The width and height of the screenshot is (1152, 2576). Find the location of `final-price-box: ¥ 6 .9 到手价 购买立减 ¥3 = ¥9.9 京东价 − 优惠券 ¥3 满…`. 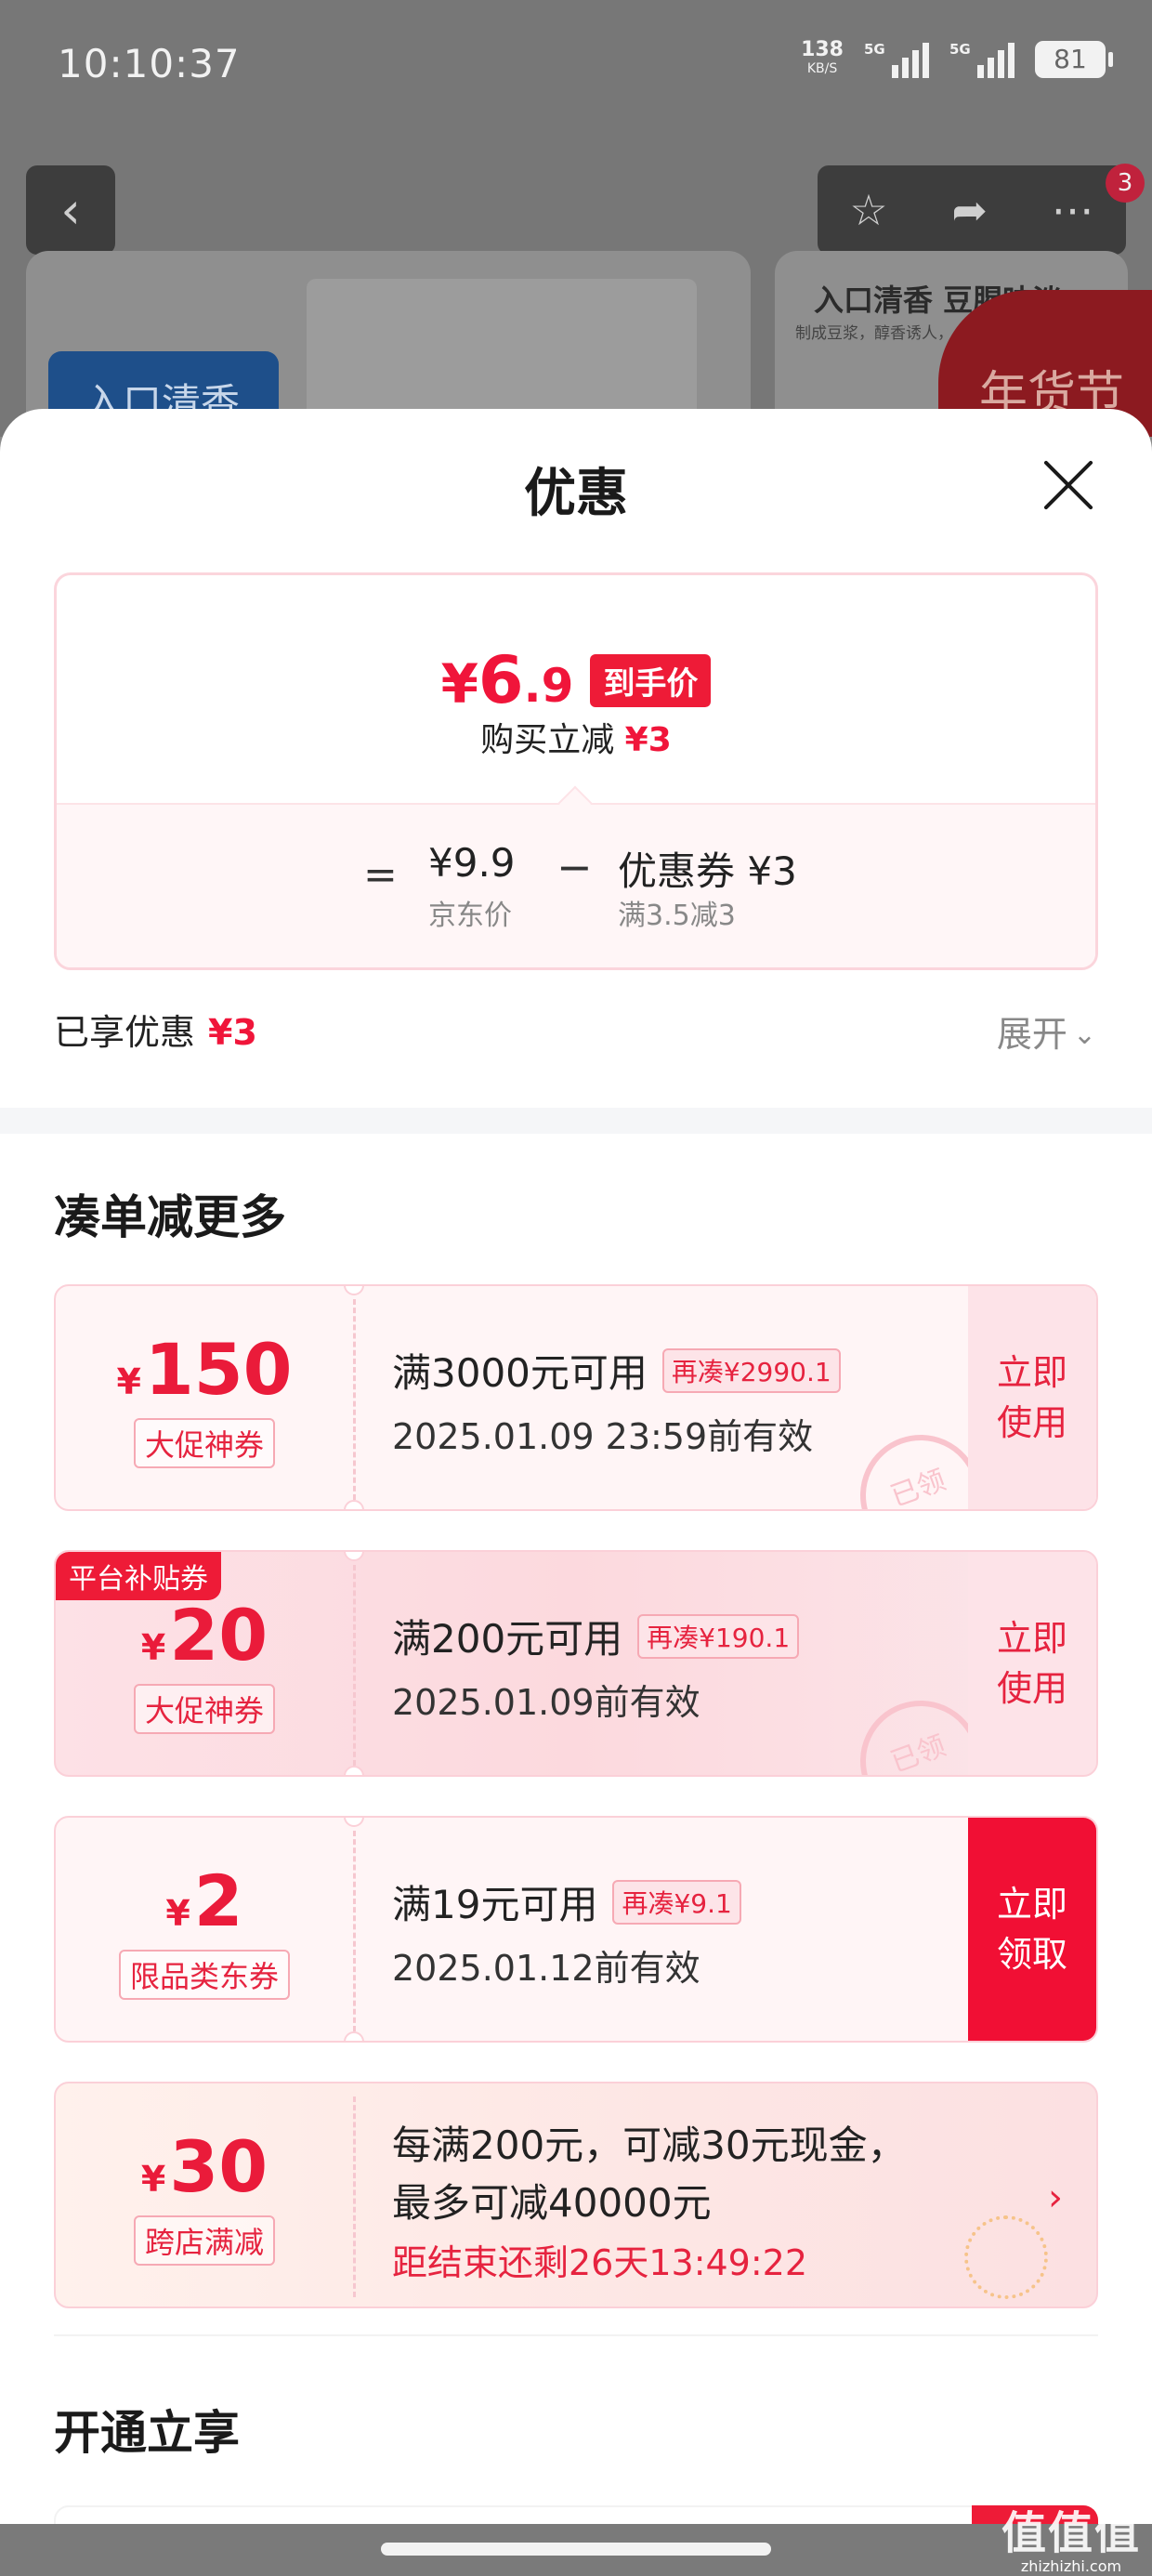

final-price-box: ¥ 6 .9 到手价 购买立减 ¥3 = ¥9.9 京东价 − 优惠券 ¥3 满… is located at coordinates (576, 771).